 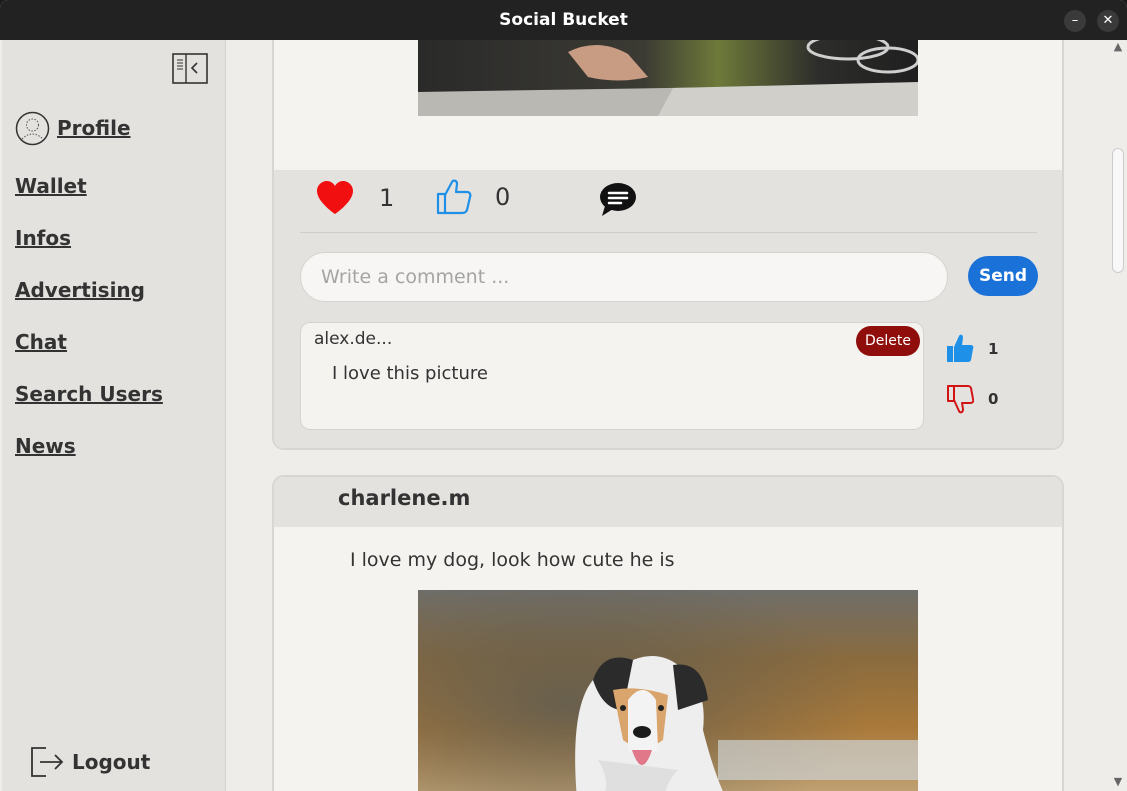 I want to click on sidebar-item-profile: Profile, so click(x=73, y=128).